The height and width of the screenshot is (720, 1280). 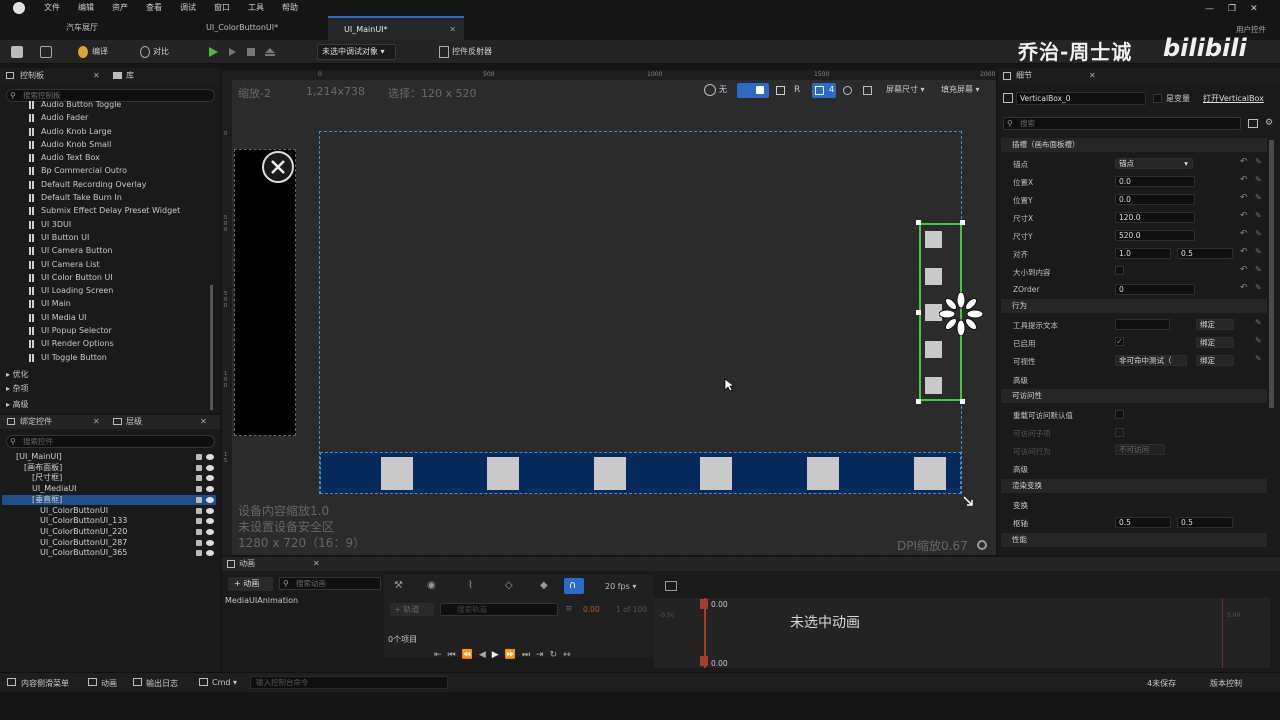 What do you see at coordinates (982, 545) in the screenshot?
I see `gear-icon` at bounding box center [982, 545].